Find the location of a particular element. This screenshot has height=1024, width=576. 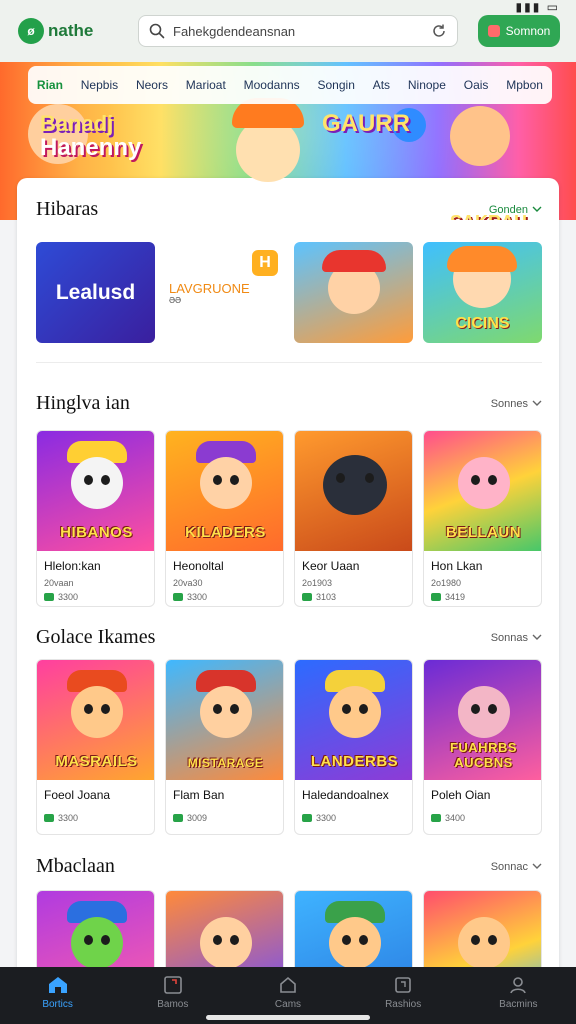

game-card: MISTARAGE Flam Ban 3009 is located at coordinates (224, 747).